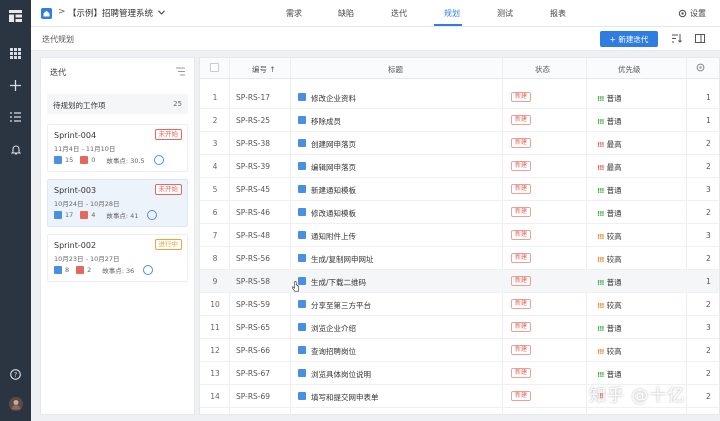 This screenshot has height=421, width=720. What do you see at coordinates (15, 16) in the screenshot?
I see `app-logo-icon` at bounding box center [15, 16].